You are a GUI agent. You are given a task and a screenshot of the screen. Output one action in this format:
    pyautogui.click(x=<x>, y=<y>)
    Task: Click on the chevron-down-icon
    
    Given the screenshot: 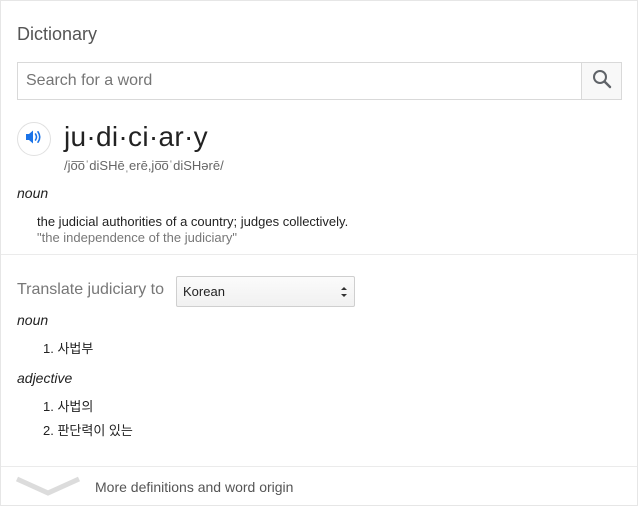 What is the action you would take?
    pyautogui.click(x=48, y=488)
    